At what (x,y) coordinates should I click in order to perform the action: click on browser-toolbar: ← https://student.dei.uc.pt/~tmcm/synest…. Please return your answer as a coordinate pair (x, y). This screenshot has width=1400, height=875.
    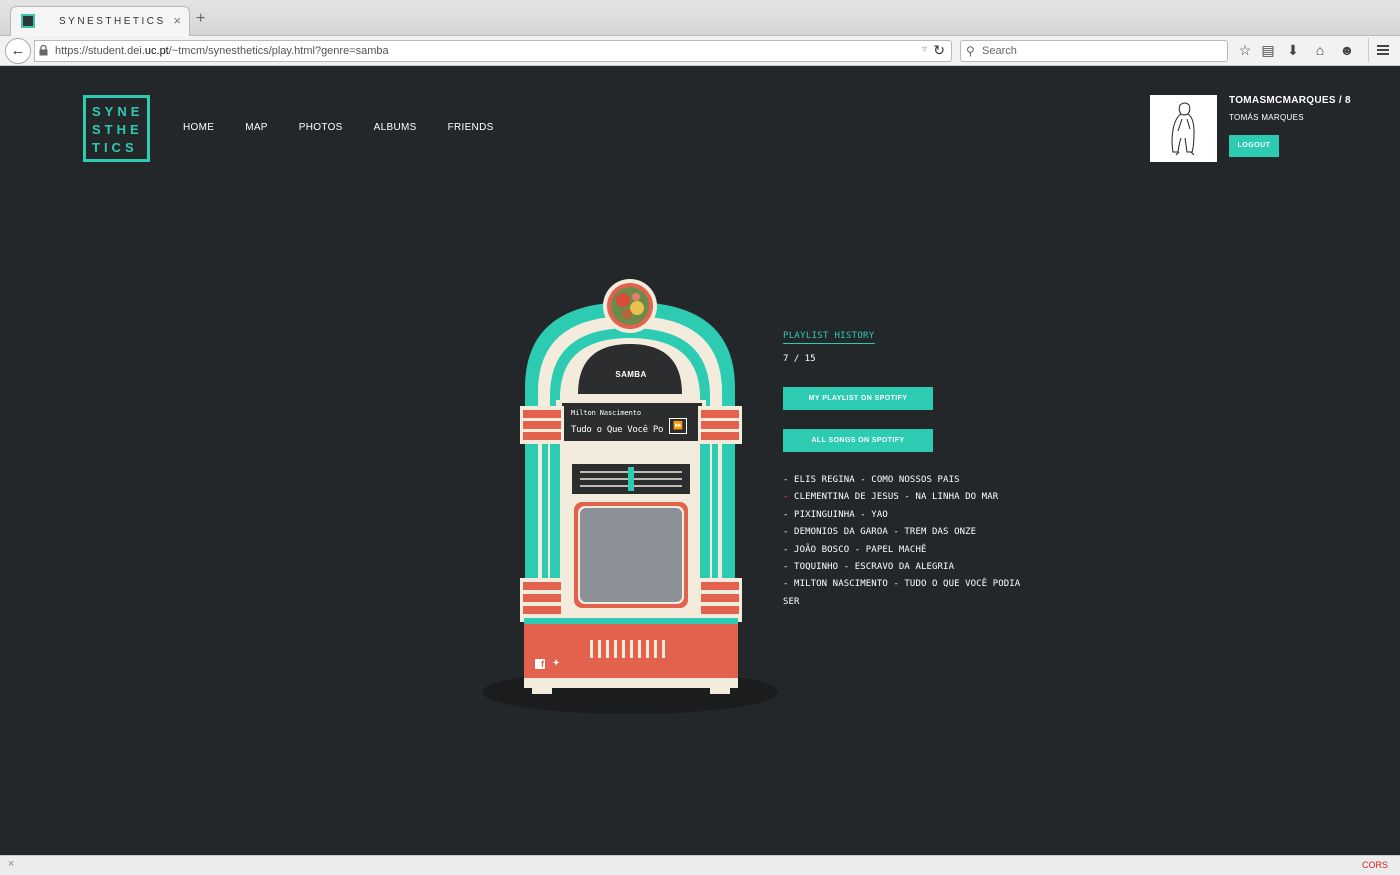
    Looking at the image, I should click on (700, 51).